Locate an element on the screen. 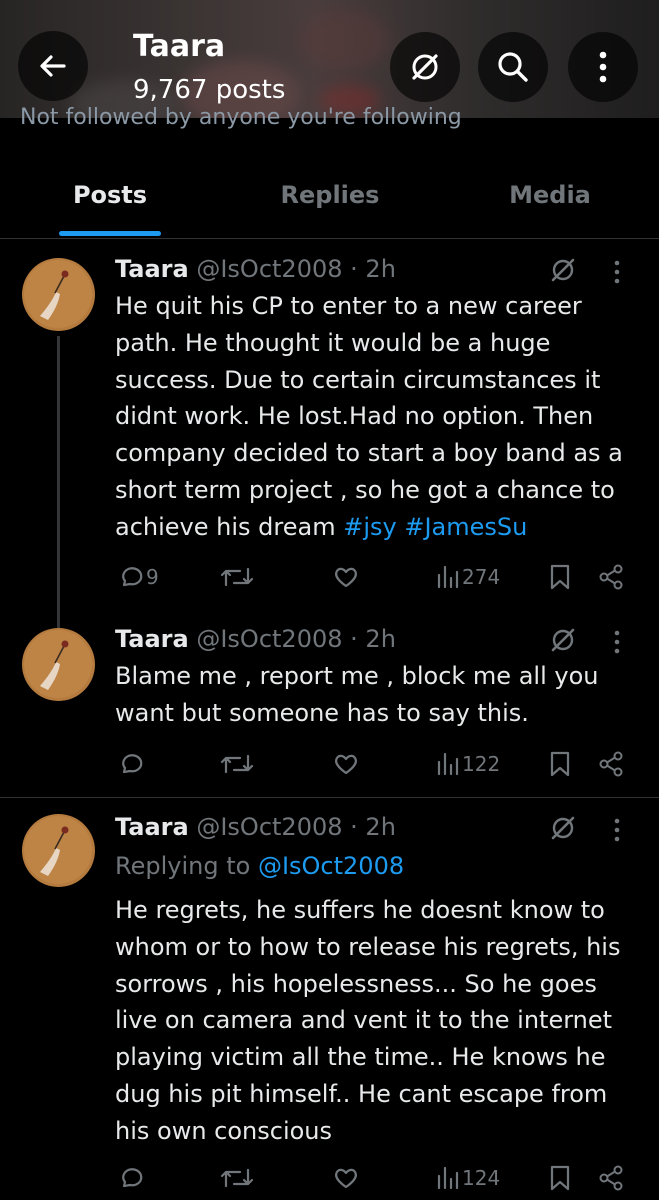  tab-replies: Replies is located at coordinates (330, 200).